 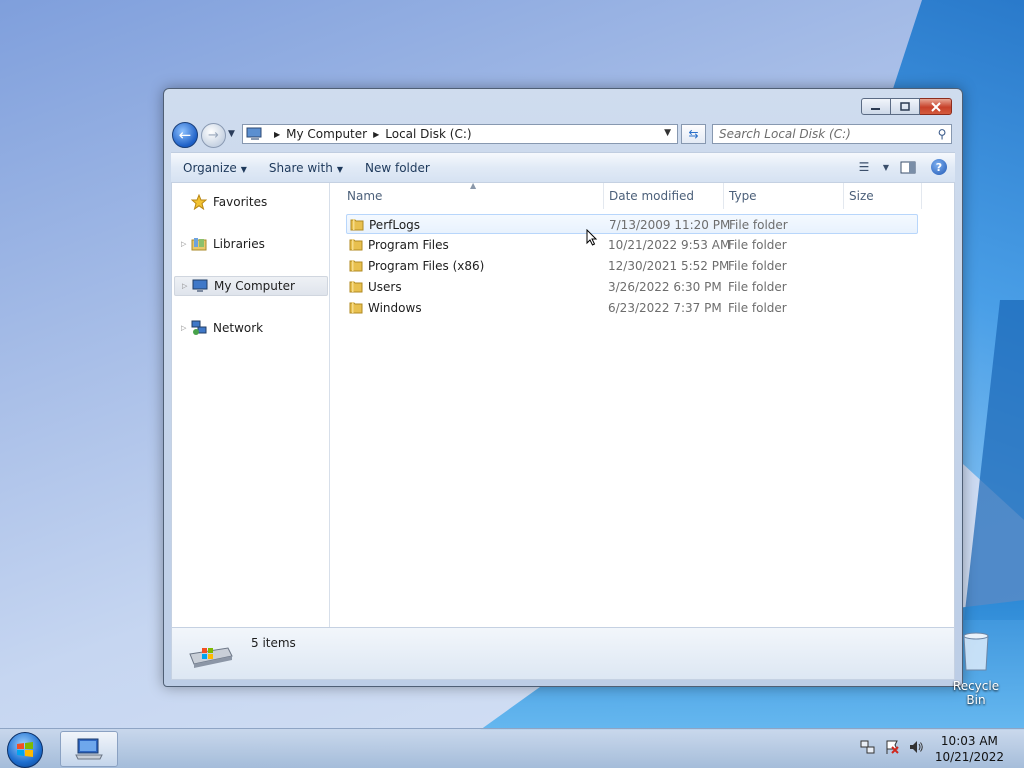 What do you see at coordinates (563, 654) in the screenshot?
I see `details-pane: 5 items` at bounding box center [563, 654].